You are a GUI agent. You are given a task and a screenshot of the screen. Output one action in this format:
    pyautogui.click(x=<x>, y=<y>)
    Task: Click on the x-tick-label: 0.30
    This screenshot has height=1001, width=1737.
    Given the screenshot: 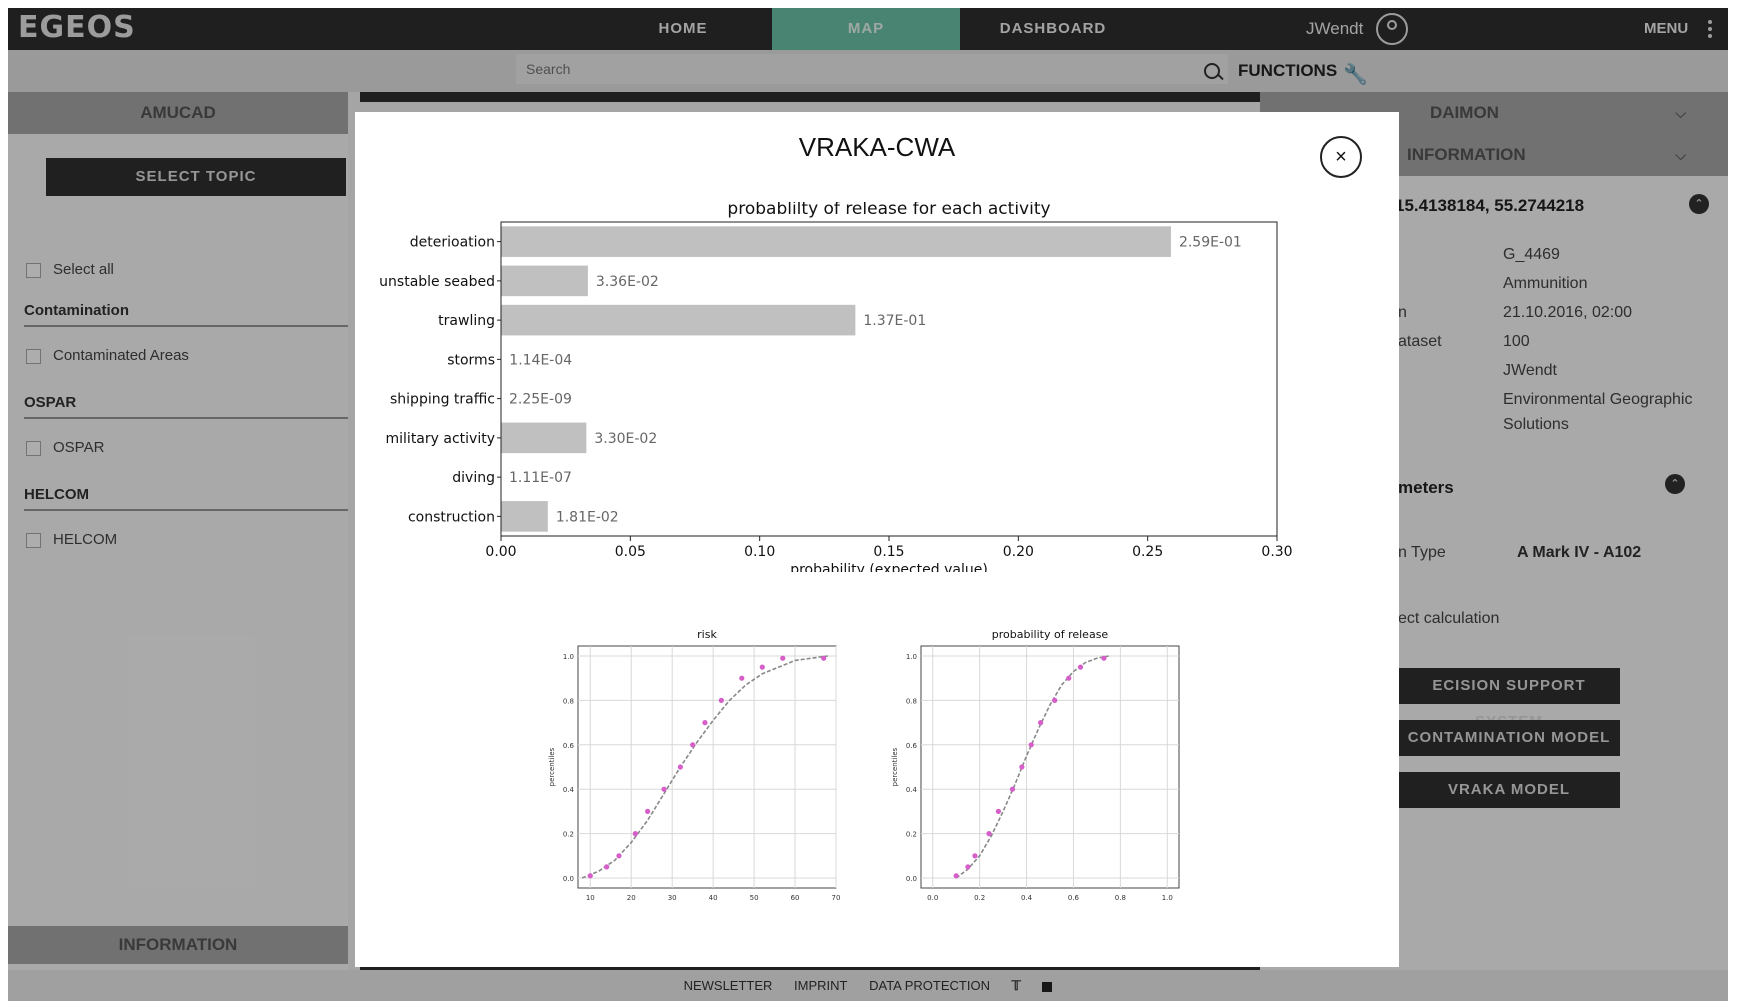 What is the action you would take?
    pyautogui.click(x=1276, y=552)
    